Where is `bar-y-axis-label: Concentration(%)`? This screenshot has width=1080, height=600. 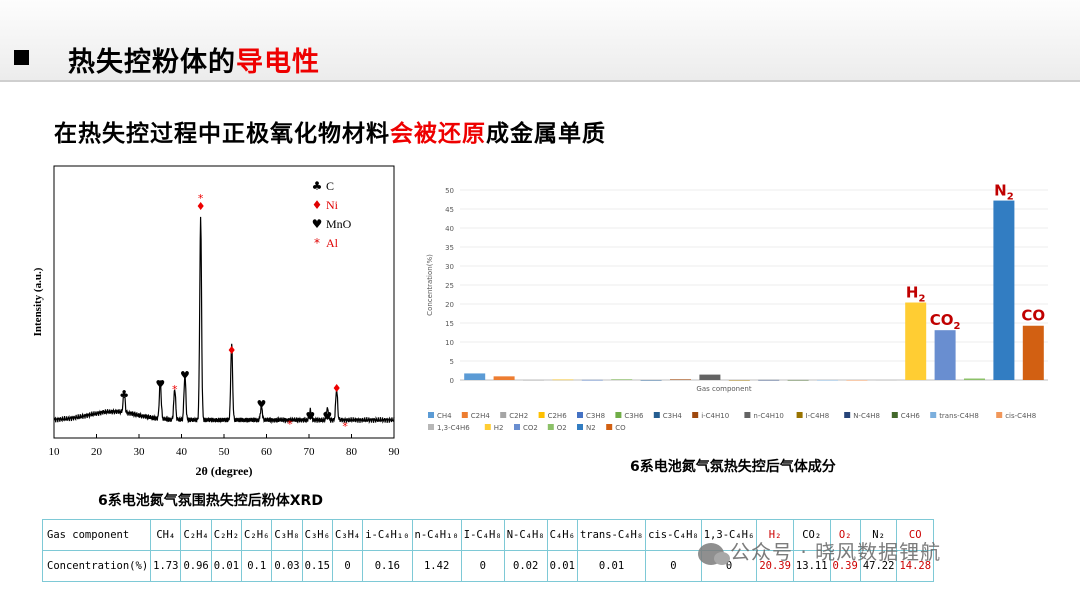
bar-y-axis-label: Concentration(%) is located at coordinates (430, 285).